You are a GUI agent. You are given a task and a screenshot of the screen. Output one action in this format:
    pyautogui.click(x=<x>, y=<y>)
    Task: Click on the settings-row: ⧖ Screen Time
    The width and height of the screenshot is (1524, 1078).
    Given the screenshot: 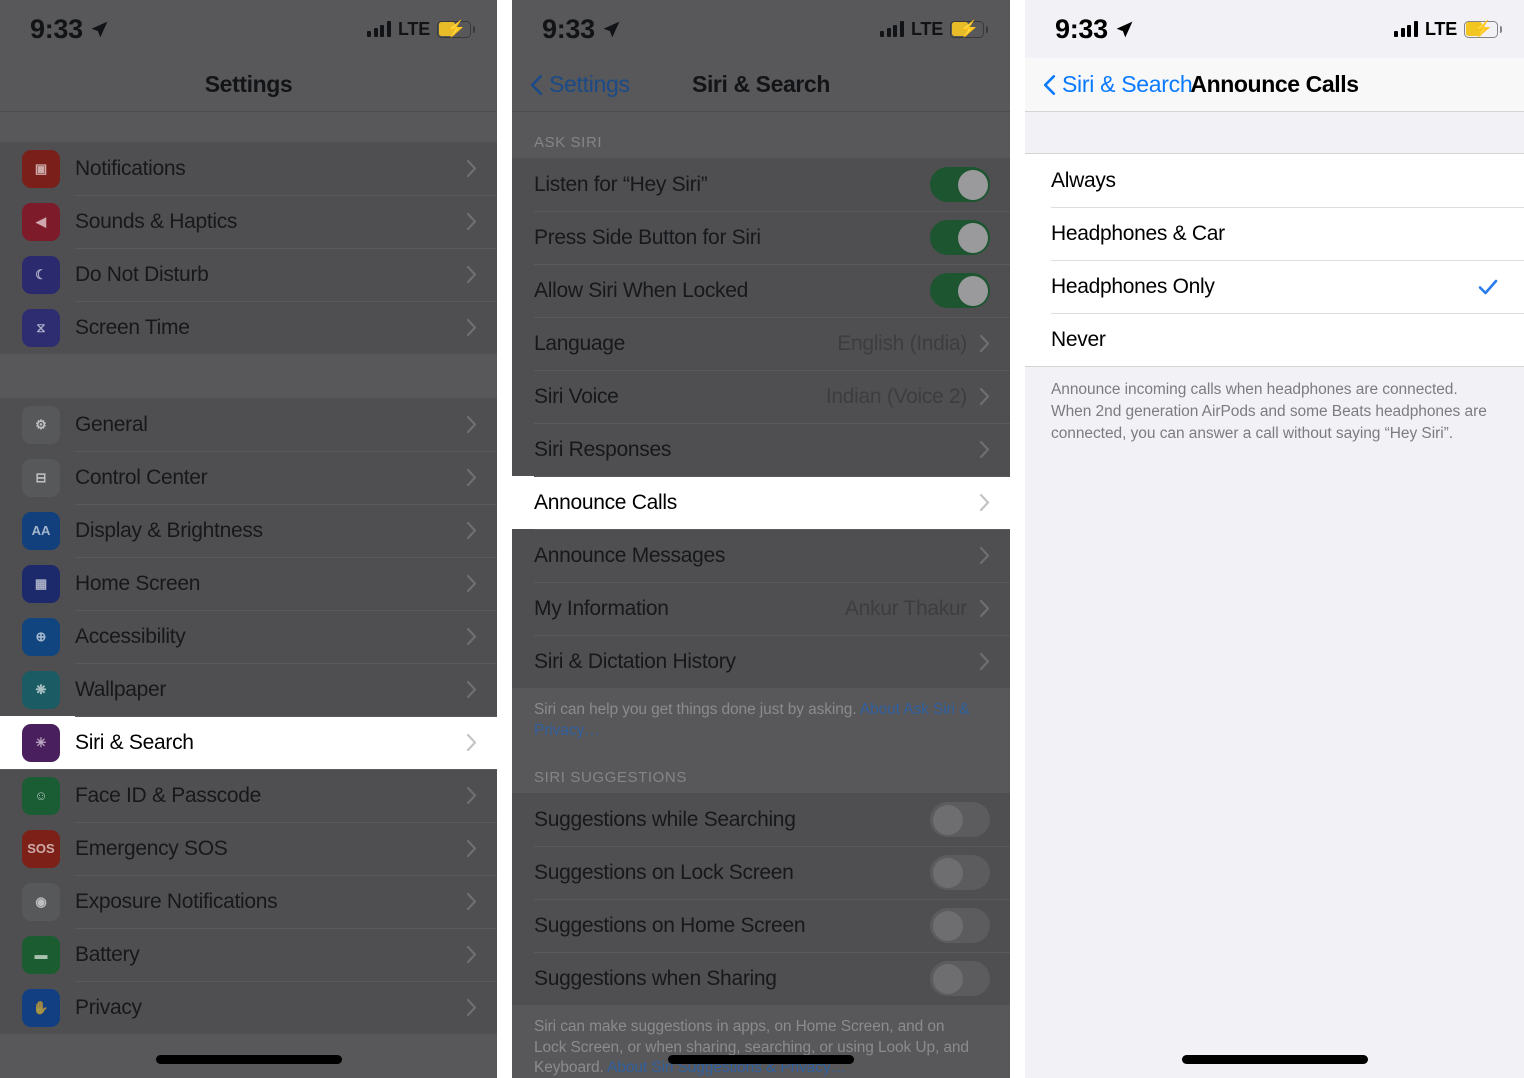 What is the action you would take?
    pyautogui.click(x=248, y=327)
    